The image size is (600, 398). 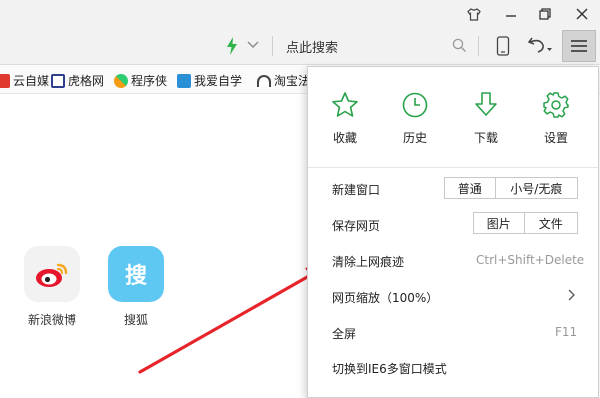 What do you see at coordinates (470, 188) in the screenshot?
I see `new-window-normal-button: 普通` at bounding box center [470, 188].